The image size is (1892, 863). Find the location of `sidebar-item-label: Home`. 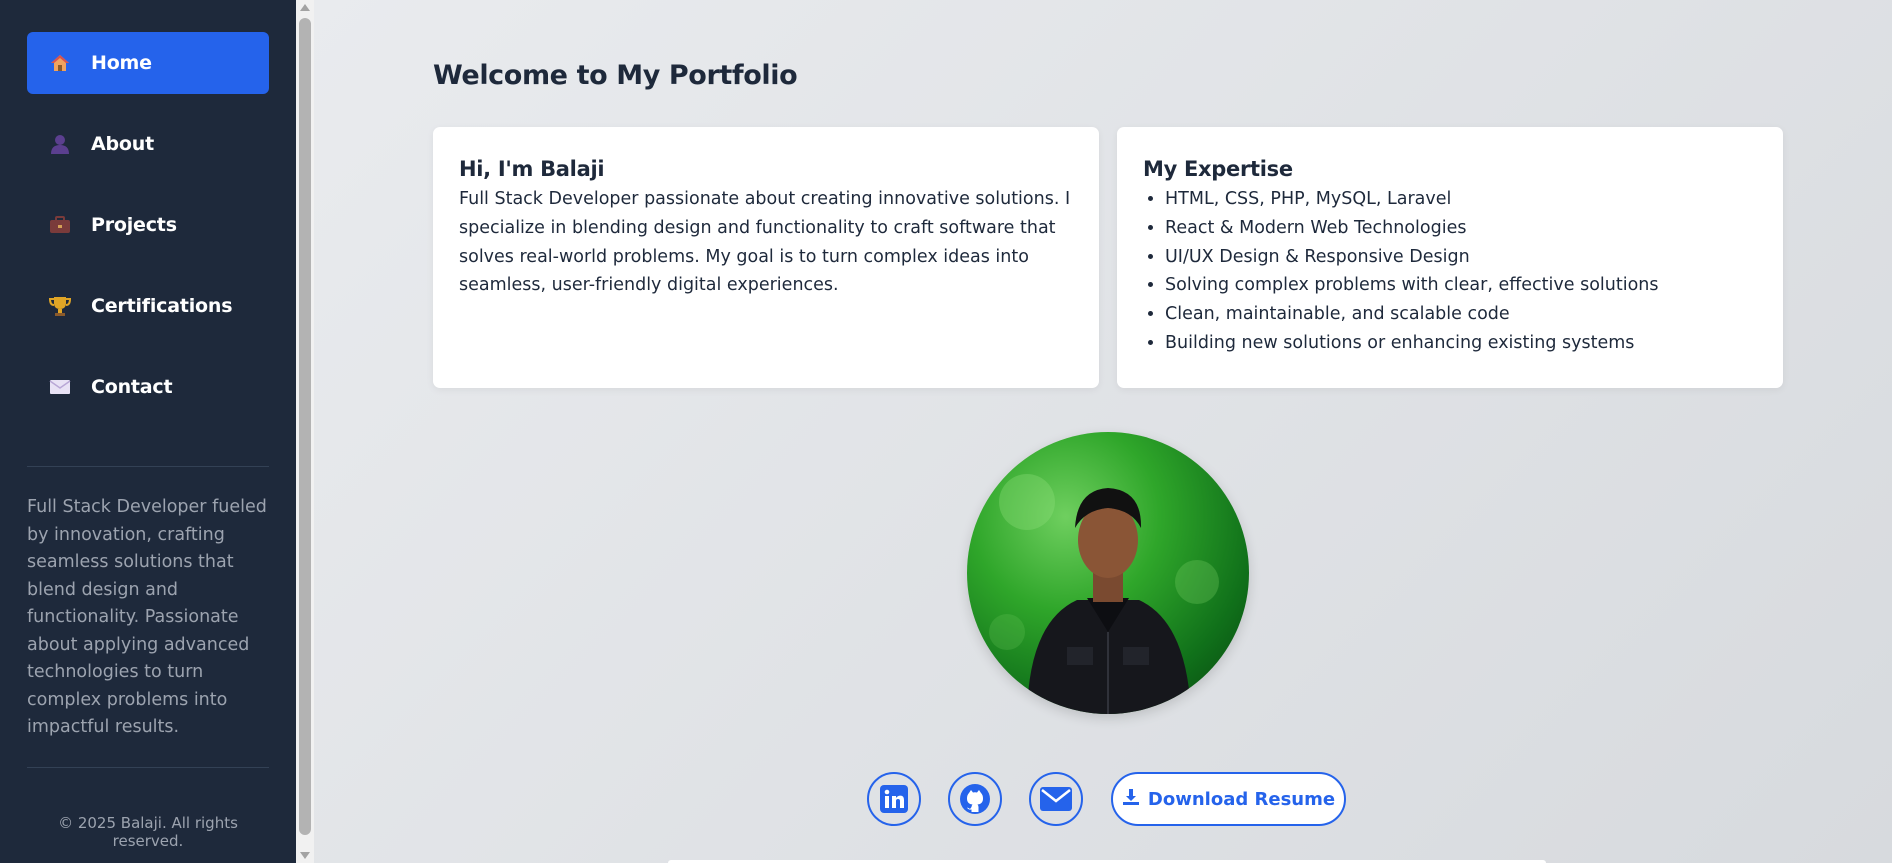

sidebar-item-label: Home is located at coordinates (121, 63).